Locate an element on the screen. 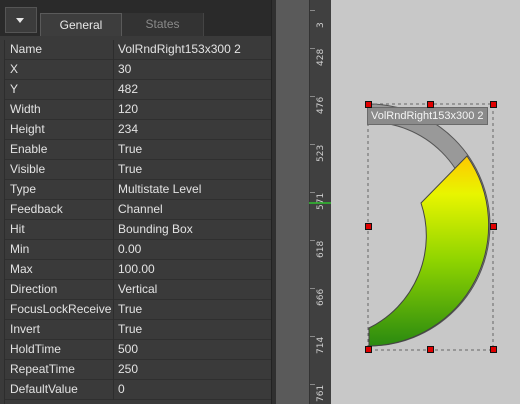 Image resolution: width=520 pixels, height=404 pixels. property-name: Type is located at coordinates (23, 189).